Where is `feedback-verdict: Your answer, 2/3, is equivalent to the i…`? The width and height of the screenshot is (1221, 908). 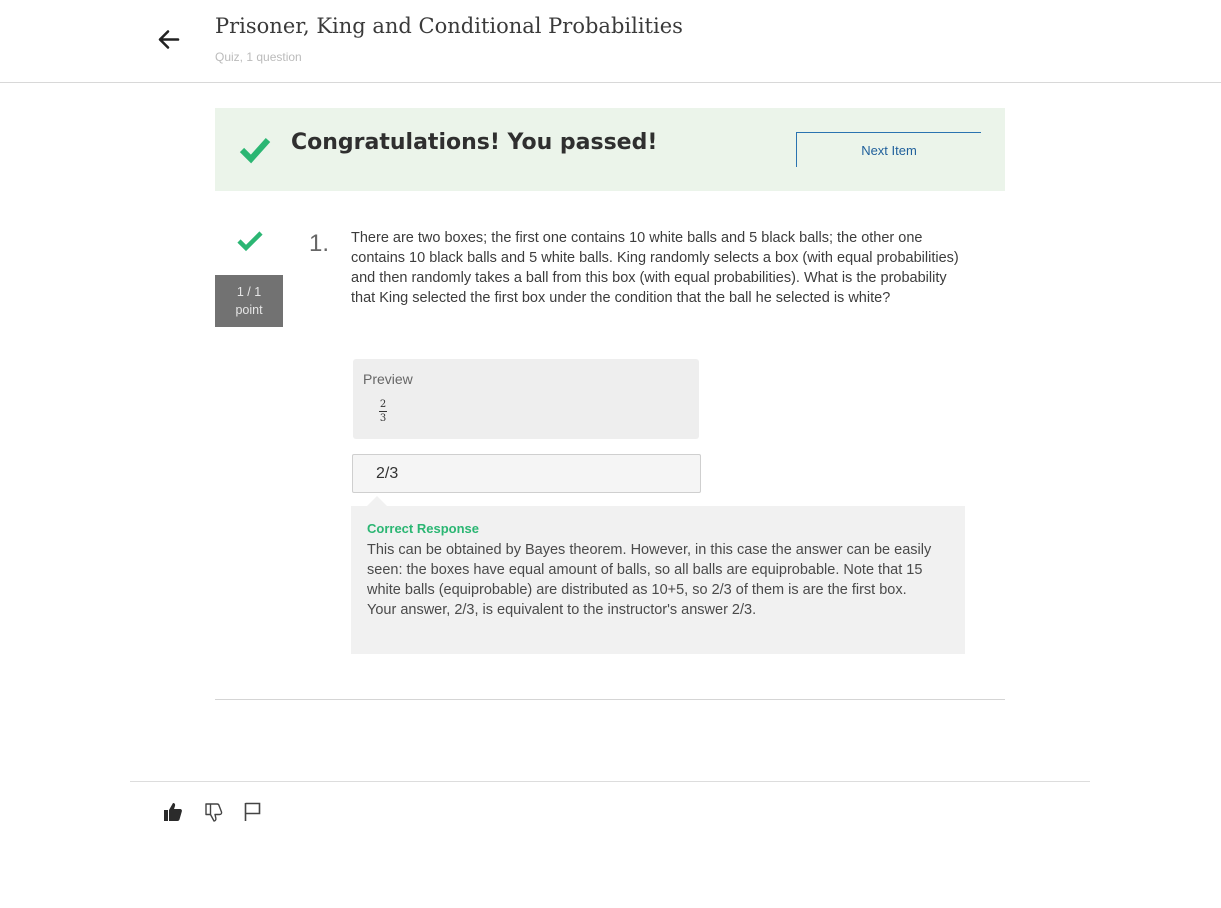 feedback-verdict: Your answer, 2/3, is equivalent to the i… is located at coordinates (562, 610).